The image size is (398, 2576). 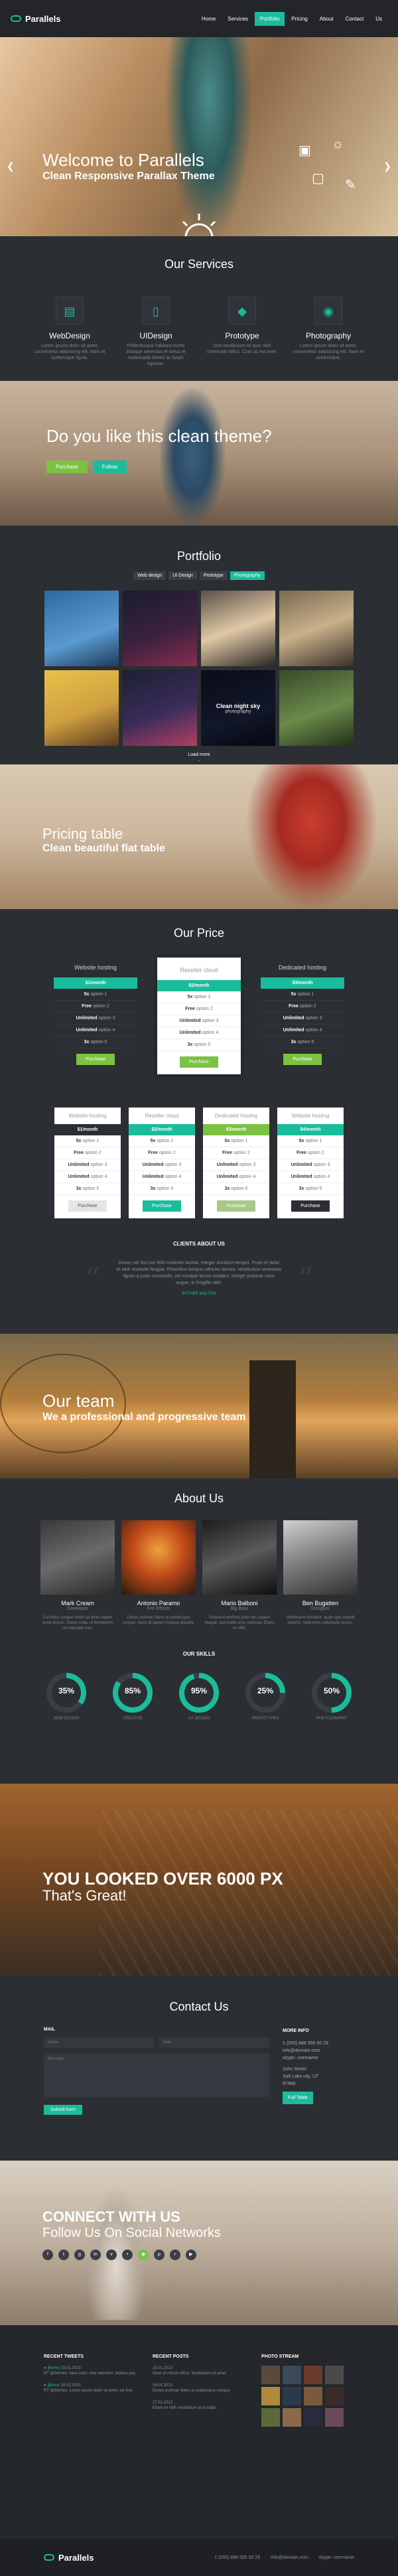 What do you see at coordinates (320, 1609) in the screenshot?
I see `member-role: Designer` at bounding box center [320, 1609].